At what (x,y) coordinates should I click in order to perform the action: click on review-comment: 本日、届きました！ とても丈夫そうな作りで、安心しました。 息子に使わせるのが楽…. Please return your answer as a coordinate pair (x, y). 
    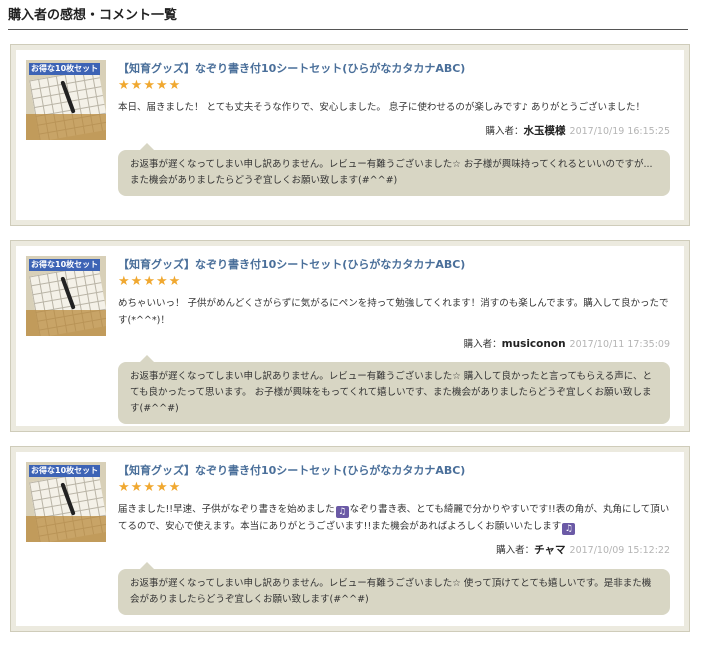
    Looking at the image, I should click on (381, 107).